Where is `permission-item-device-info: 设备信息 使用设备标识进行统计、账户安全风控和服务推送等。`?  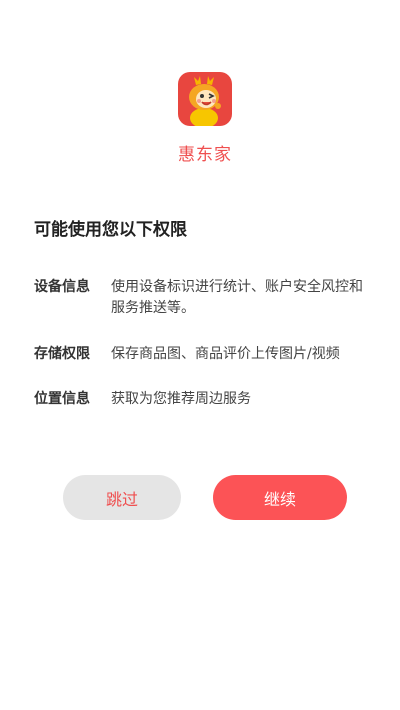 permission-item-device-info: 设备信息 使用设备标识进行统计、账户安全风控和服务推送等。 is located at coordinates (204, 298).